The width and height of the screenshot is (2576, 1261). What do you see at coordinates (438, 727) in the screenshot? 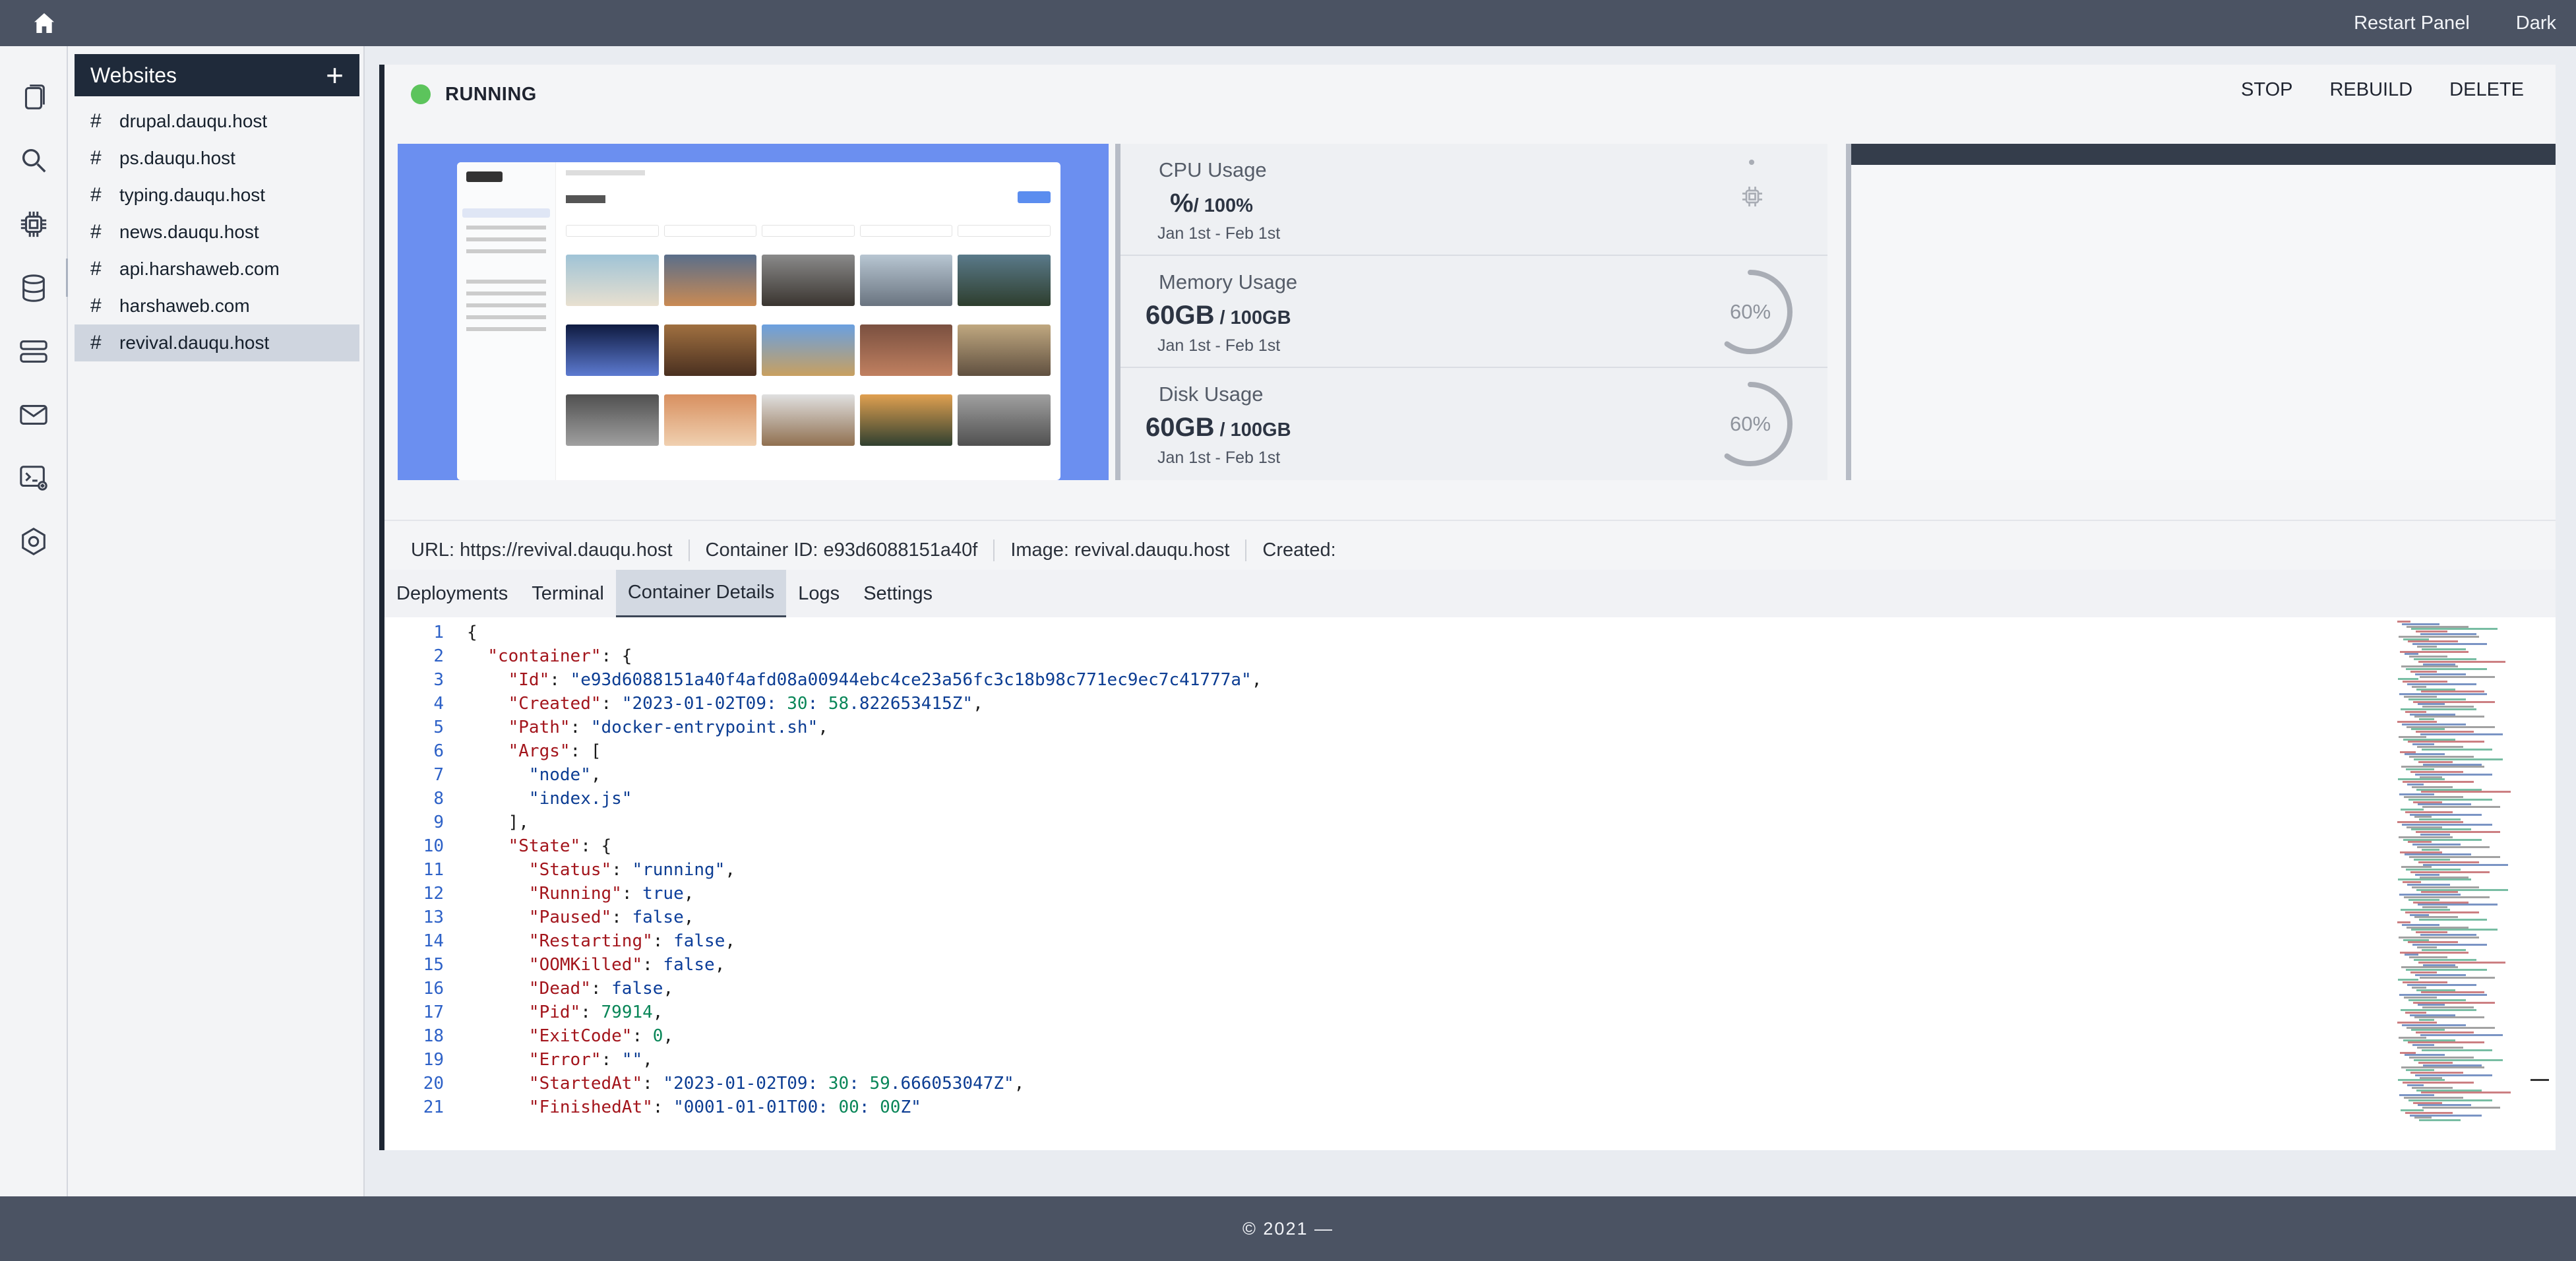
I see `line-number: 5` at bounding box center [438, 727].